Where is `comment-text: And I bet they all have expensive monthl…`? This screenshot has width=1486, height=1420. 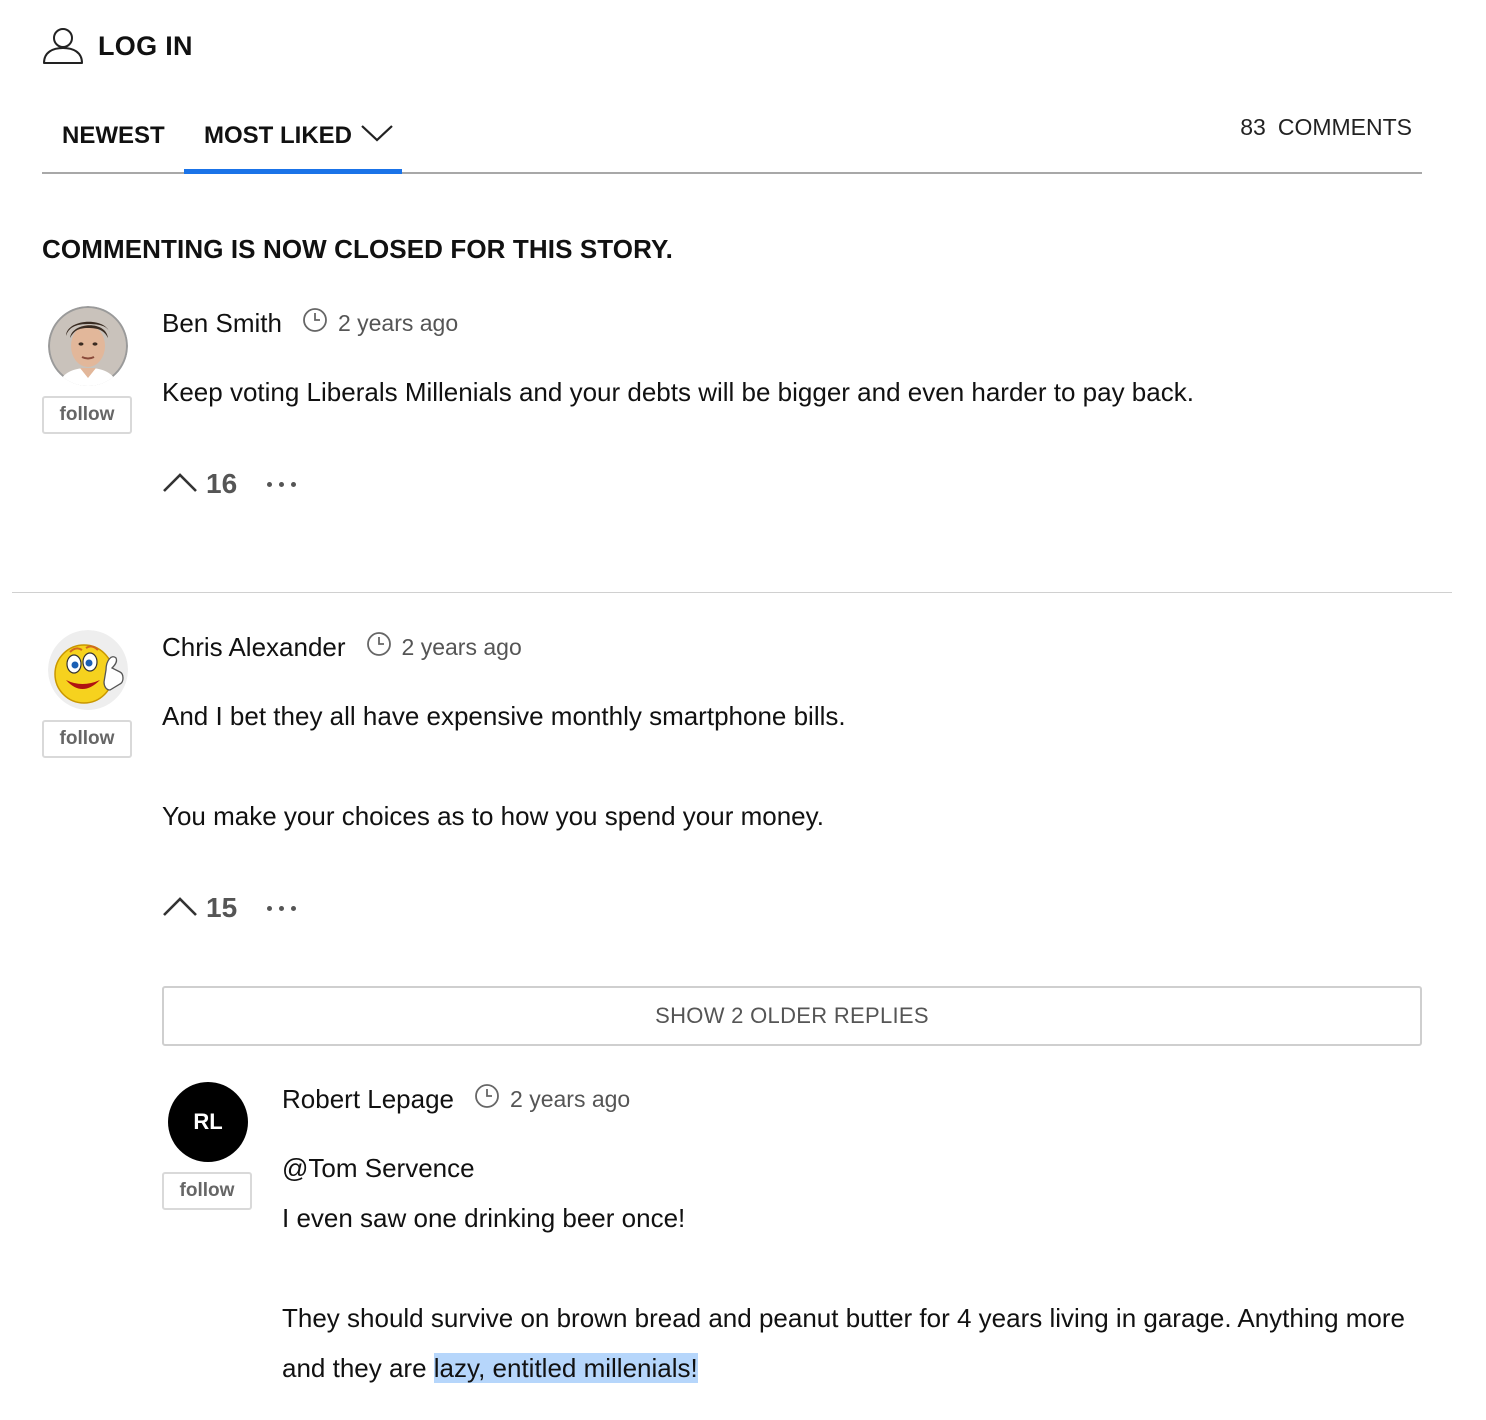 comment-text: And I bet they all have expensive monthl… is located at coordinates (504, 716).